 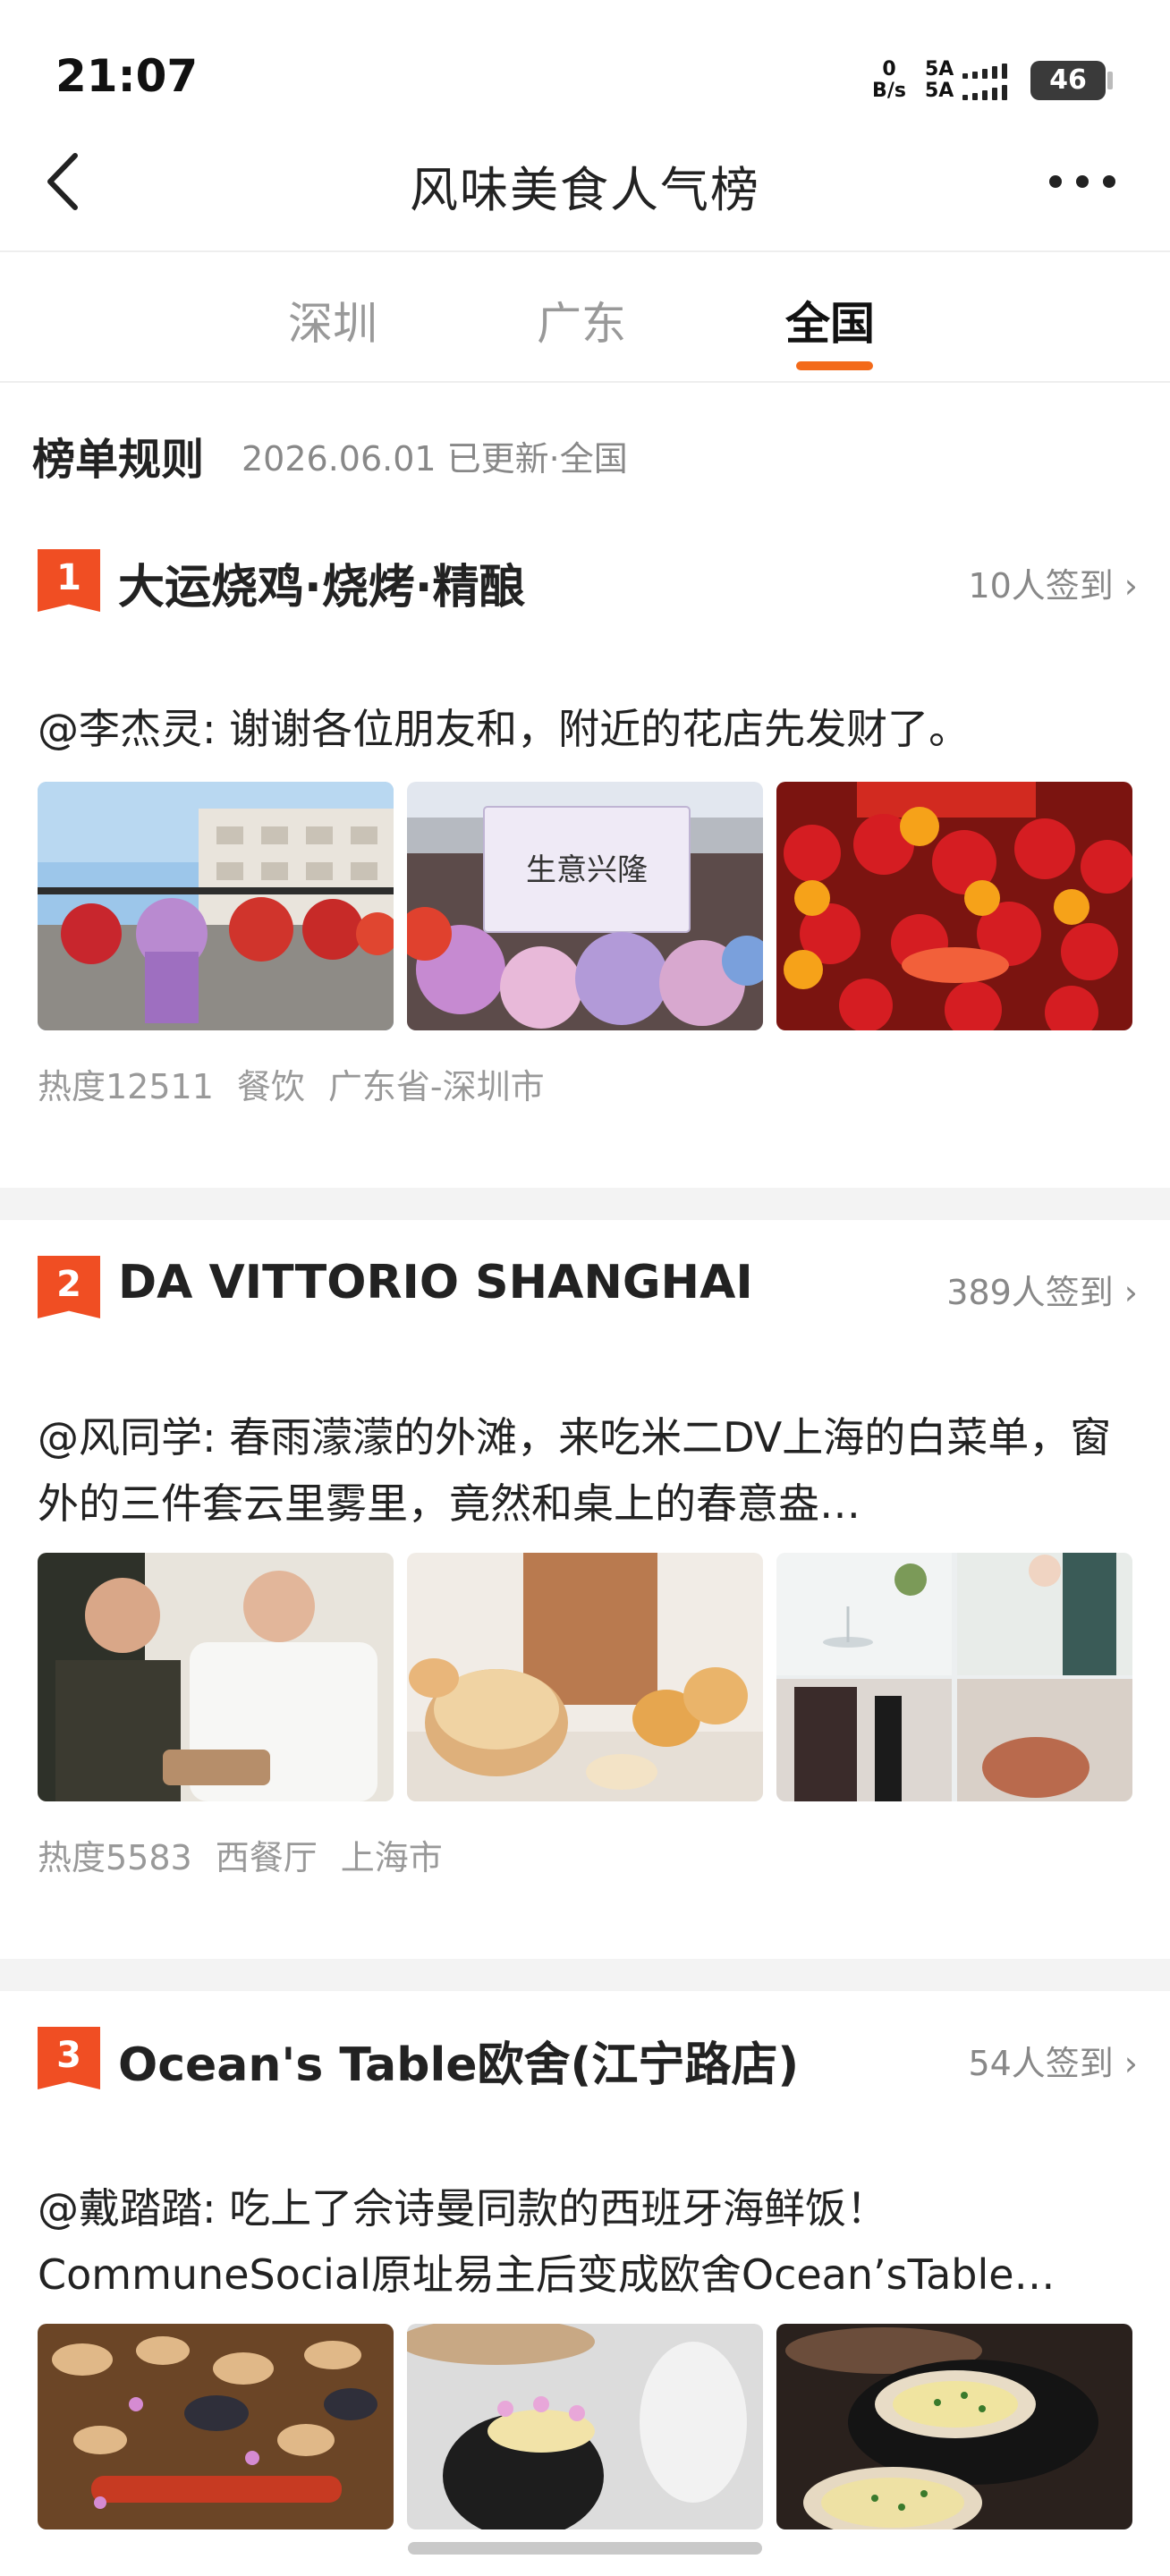 I want to click on photo-sign-text: 生意兴隆, so click(x=587, y=870).